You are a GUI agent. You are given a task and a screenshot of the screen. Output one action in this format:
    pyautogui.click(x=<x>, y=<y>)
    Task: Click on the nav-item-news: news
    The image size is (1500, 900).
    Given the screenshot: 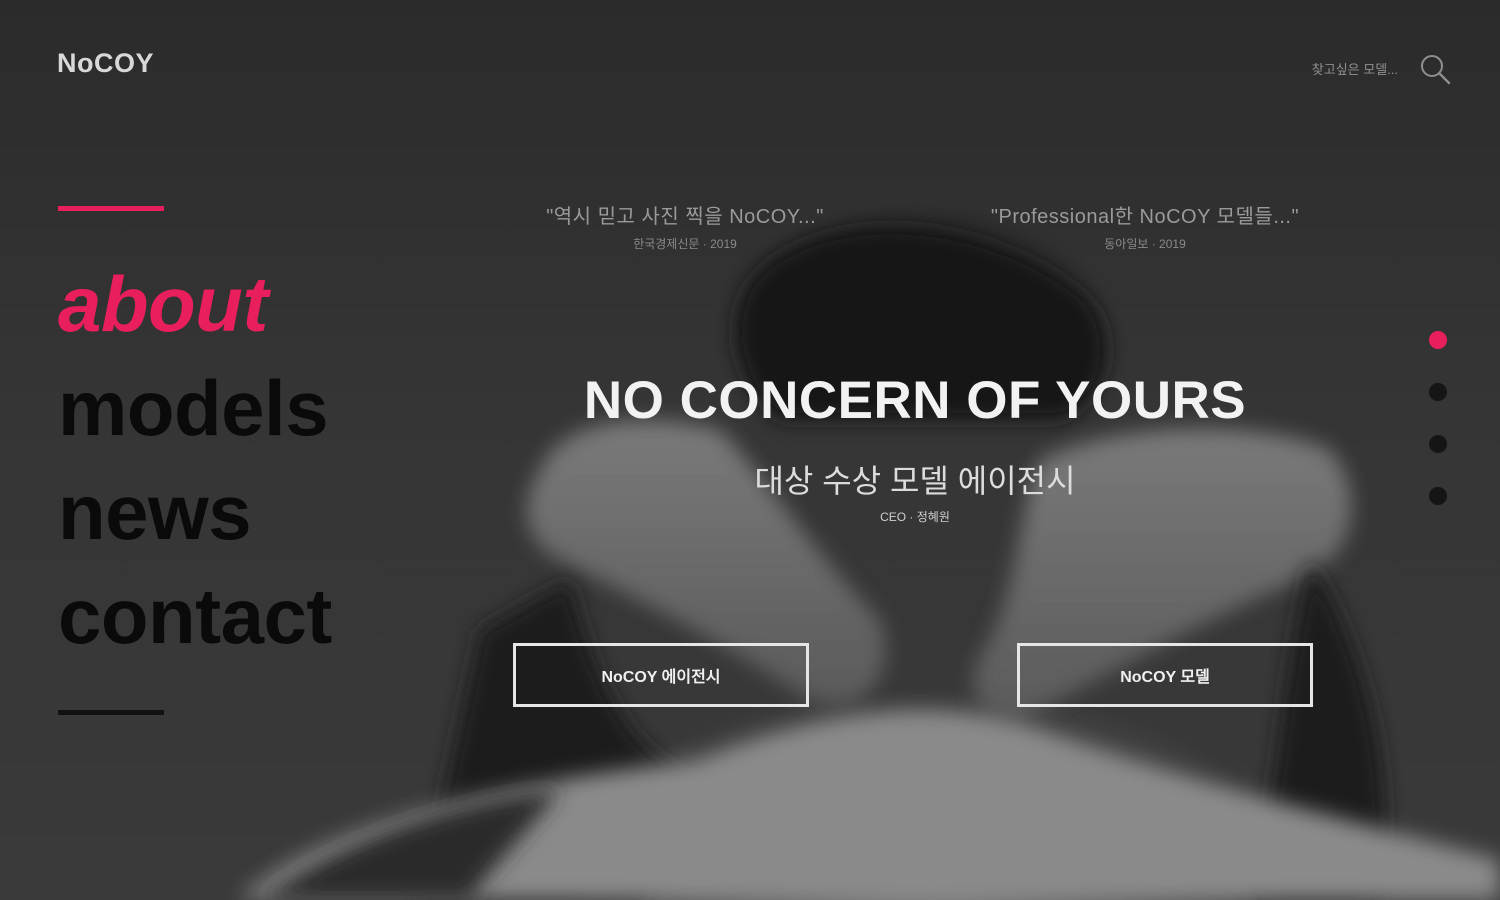 What is the action you would take?
    pyautogui.click(x=195, y=512)
    